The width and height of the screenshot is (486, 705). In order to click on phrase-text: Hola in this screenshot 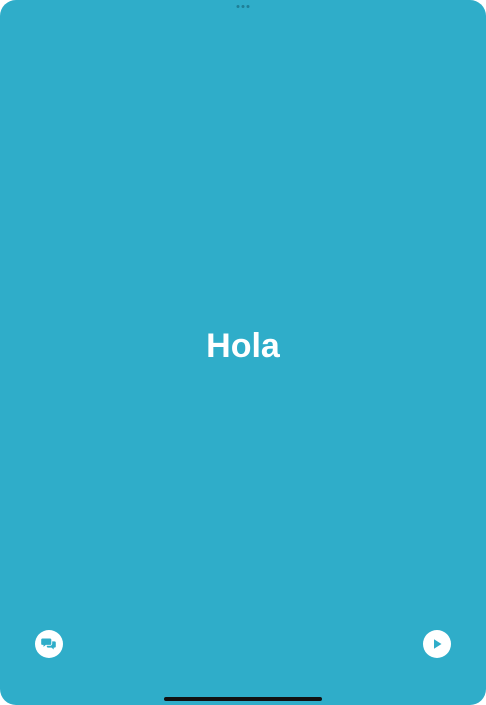, I will do `click(243, 346)`.